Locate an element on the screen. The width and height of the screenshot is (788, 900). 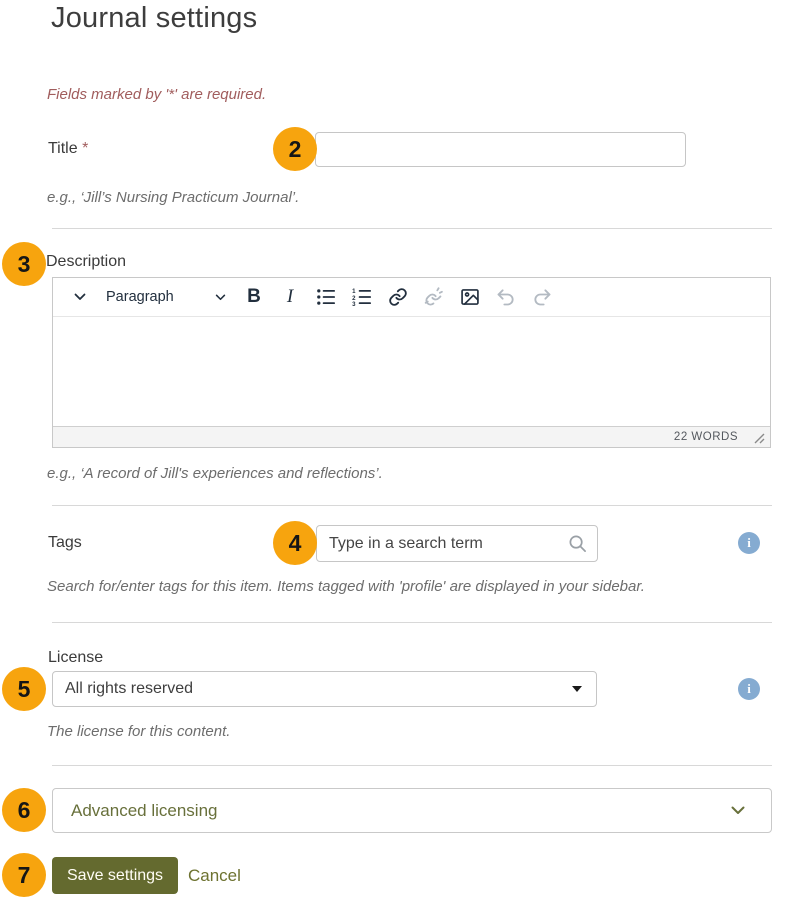
license-select: All rights reserved is located at coordinates (324, 689).